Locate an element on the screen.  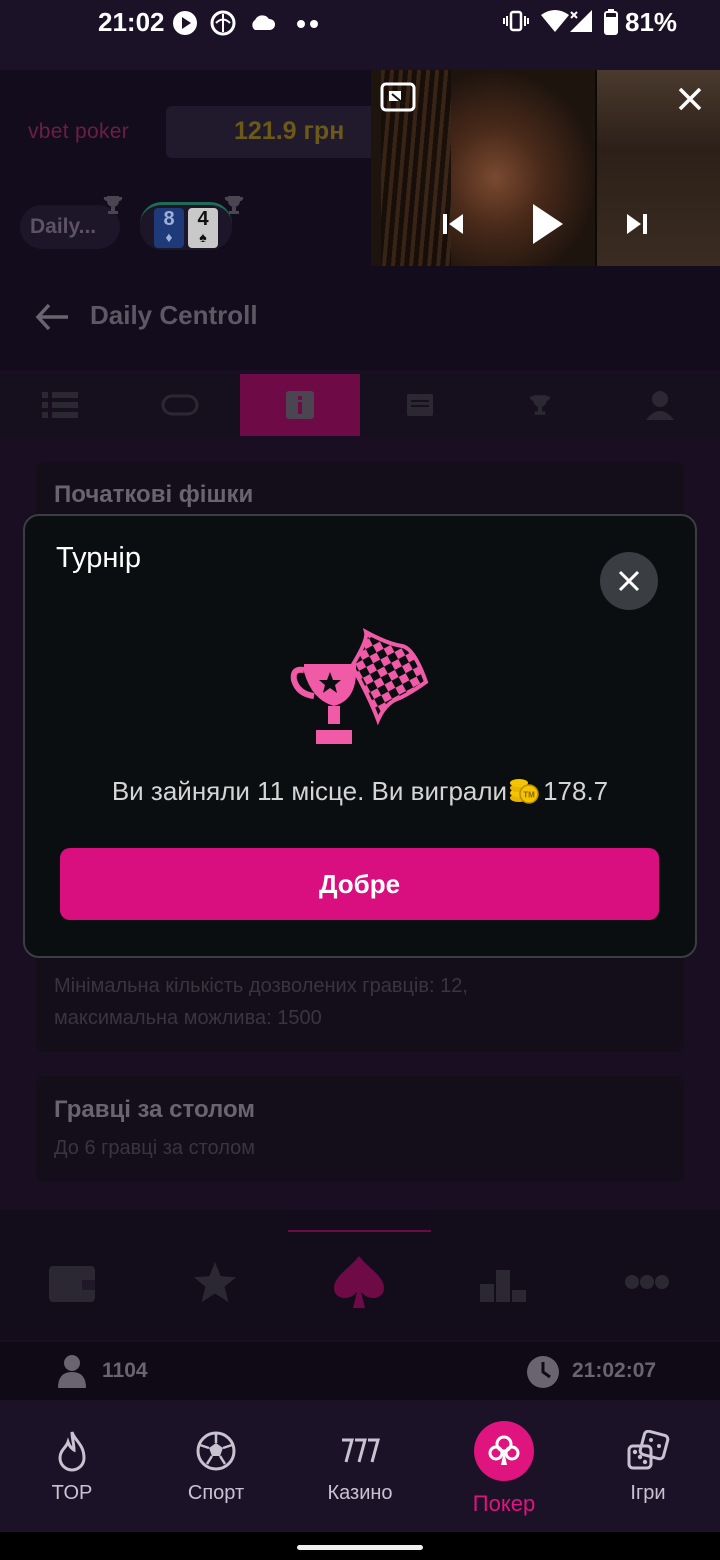
card-suit: ♠ is located at coordinates (203, 237).